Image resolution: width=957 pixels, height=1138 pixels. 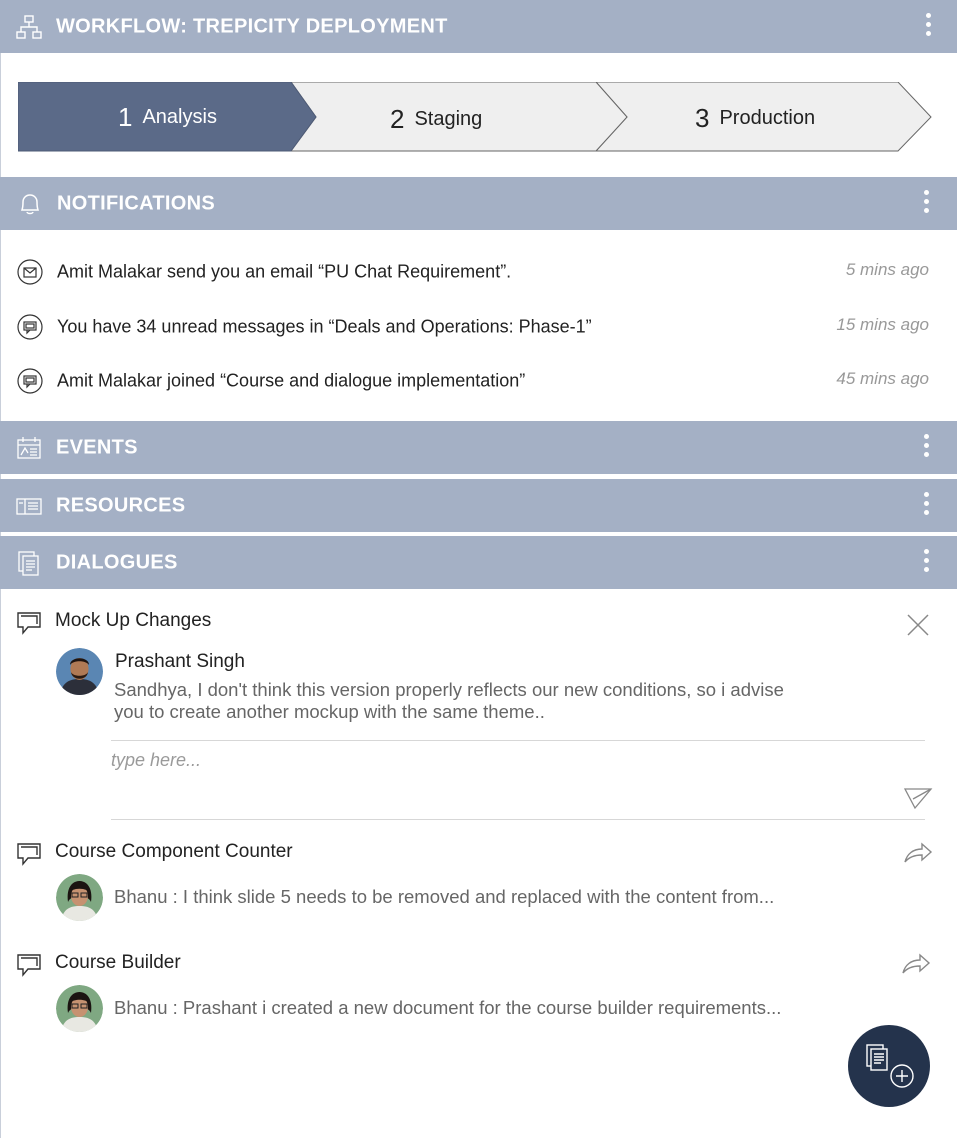 I want to click on resources-menu-button, so click(x=926, y=505).